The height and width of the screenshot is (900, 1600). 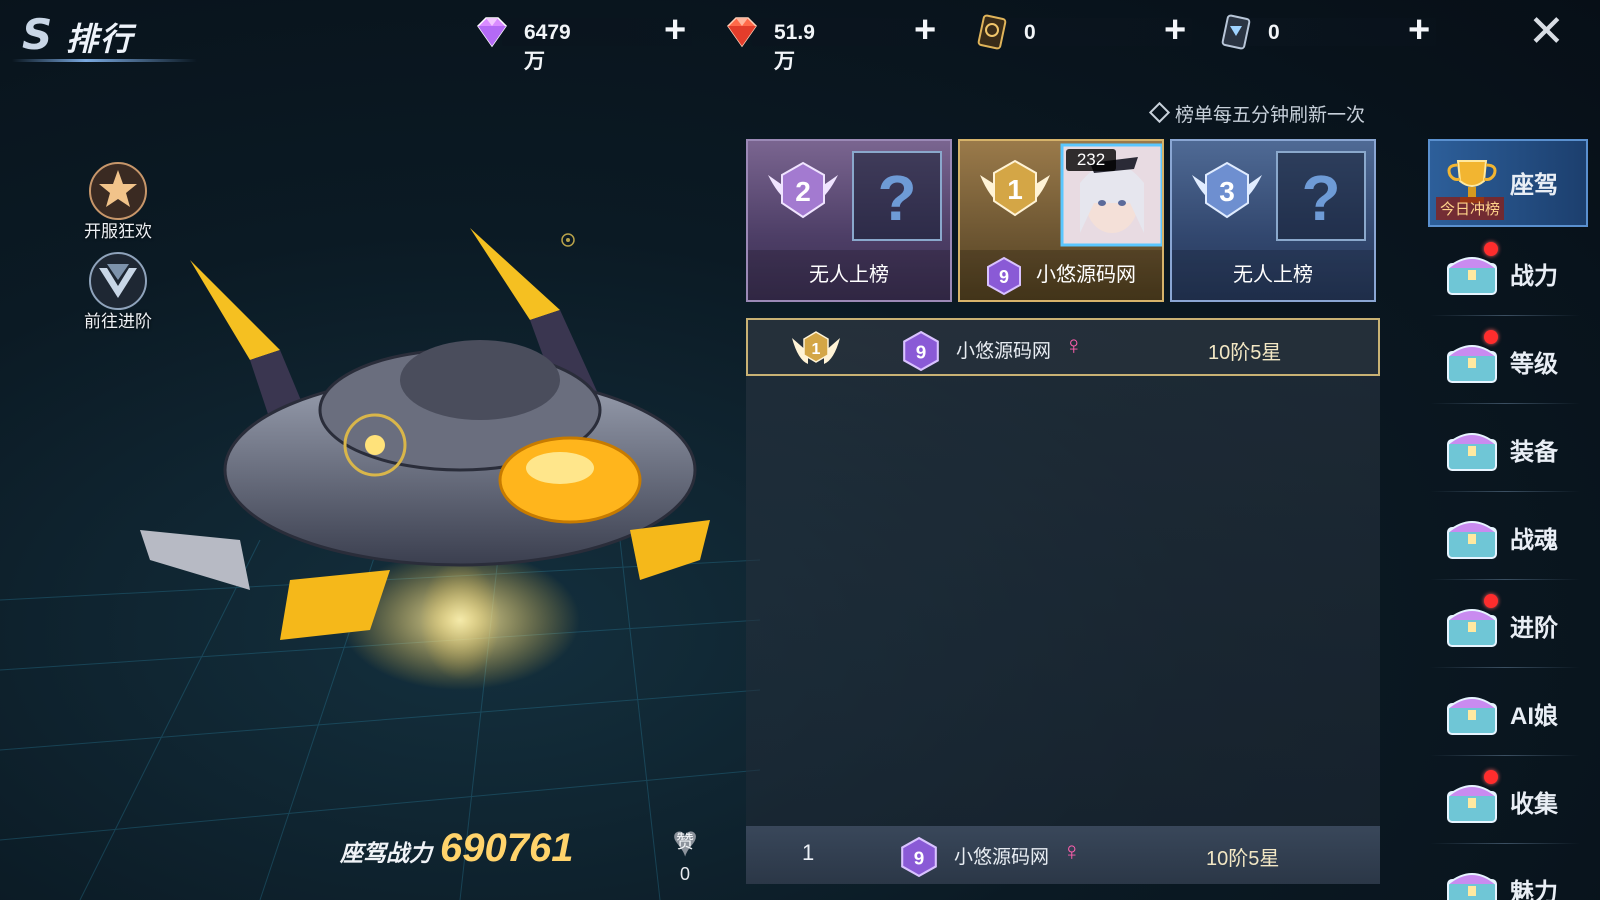 I want to click on rank-2-badge-icon: 2, so click(x=803, y=190).